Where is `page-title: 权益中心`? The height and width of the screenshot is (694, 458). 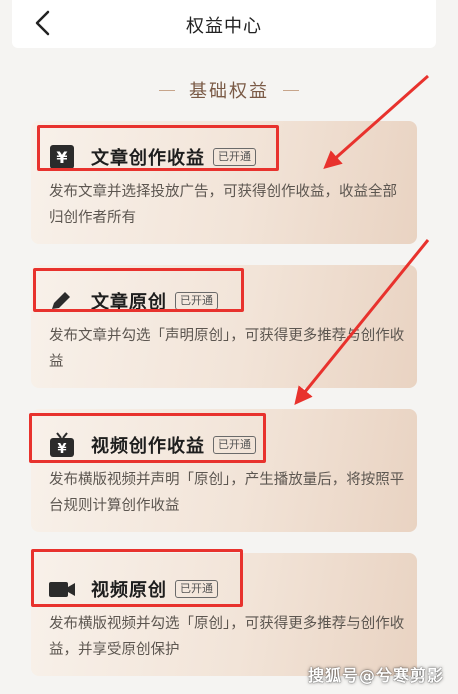 page-title: 权益中心 is located at coordinates (224, 26).